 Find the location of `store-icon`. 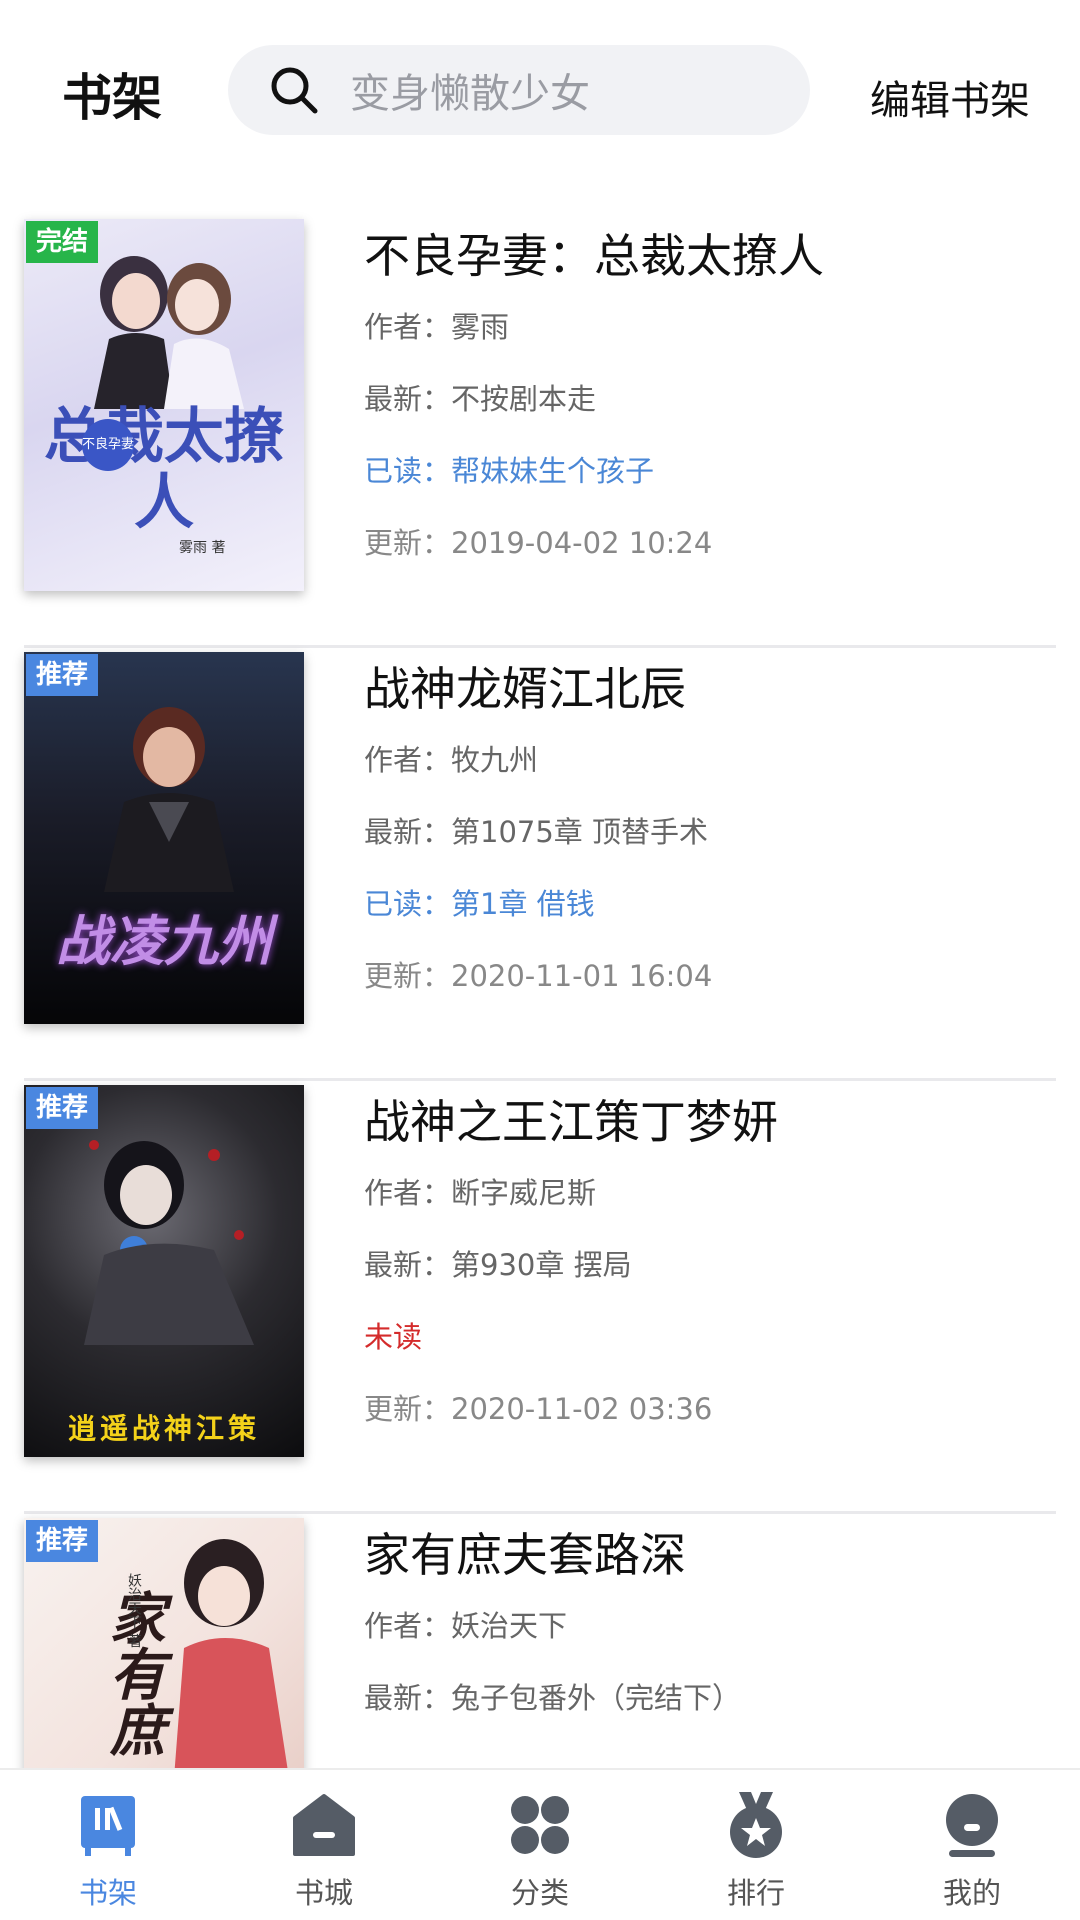

store-icon is located at coordinates (324, 1825).